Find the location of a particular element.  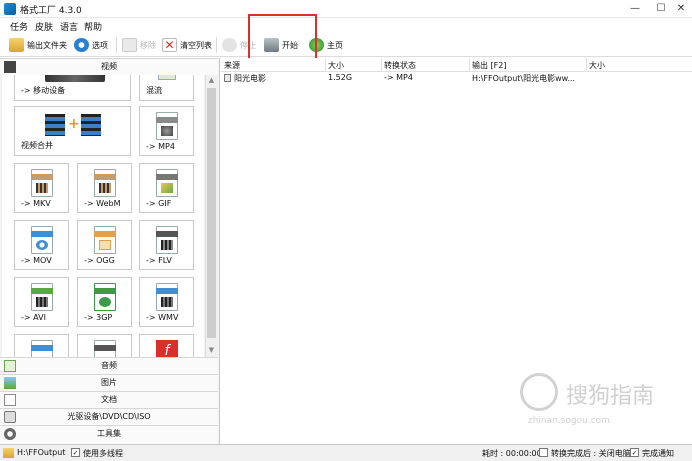

options-button: 选项 is located at coordinates (91, 45).